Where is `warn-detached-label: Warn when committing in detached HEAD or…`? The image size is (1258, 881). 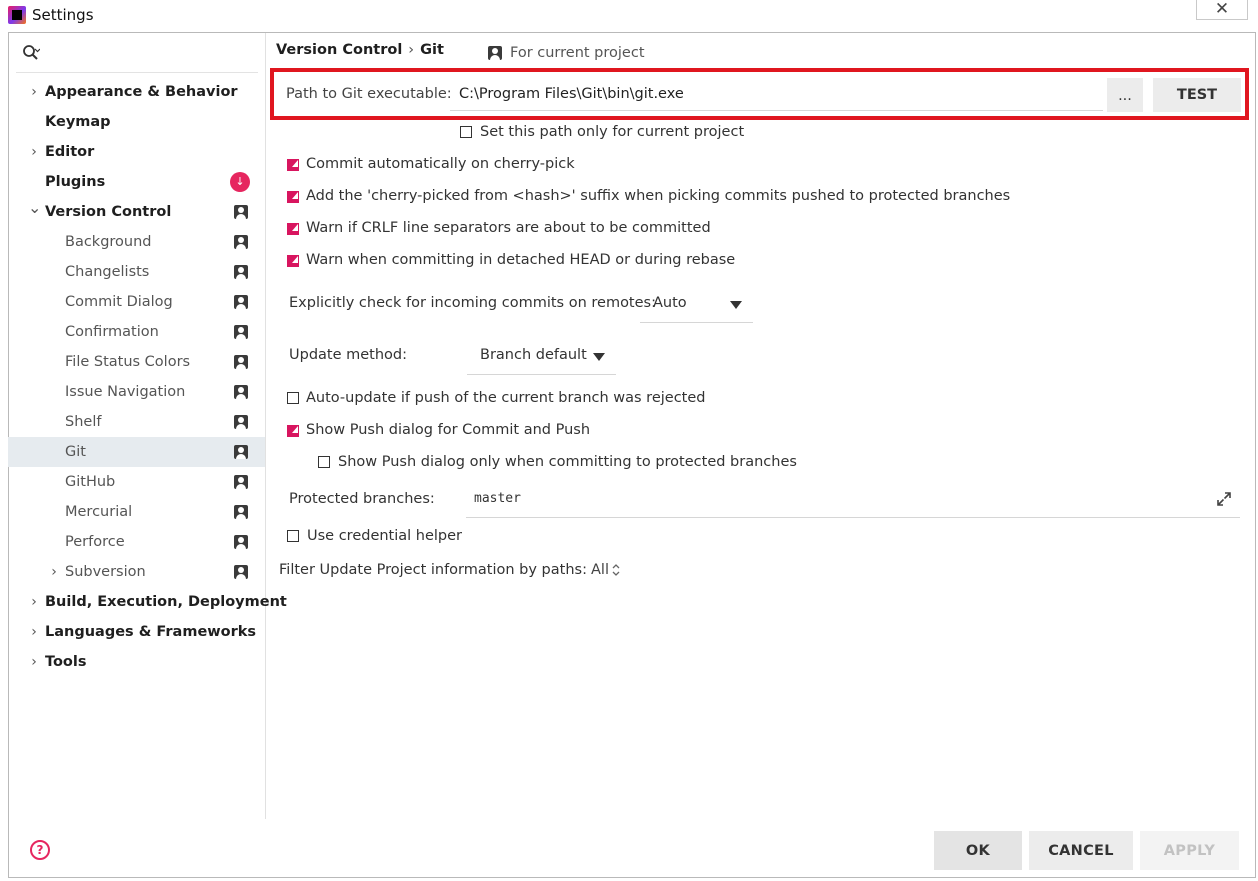
warn-detached-label: Warn when committing in detached HEAD or… is located at coordinates (521, 260).